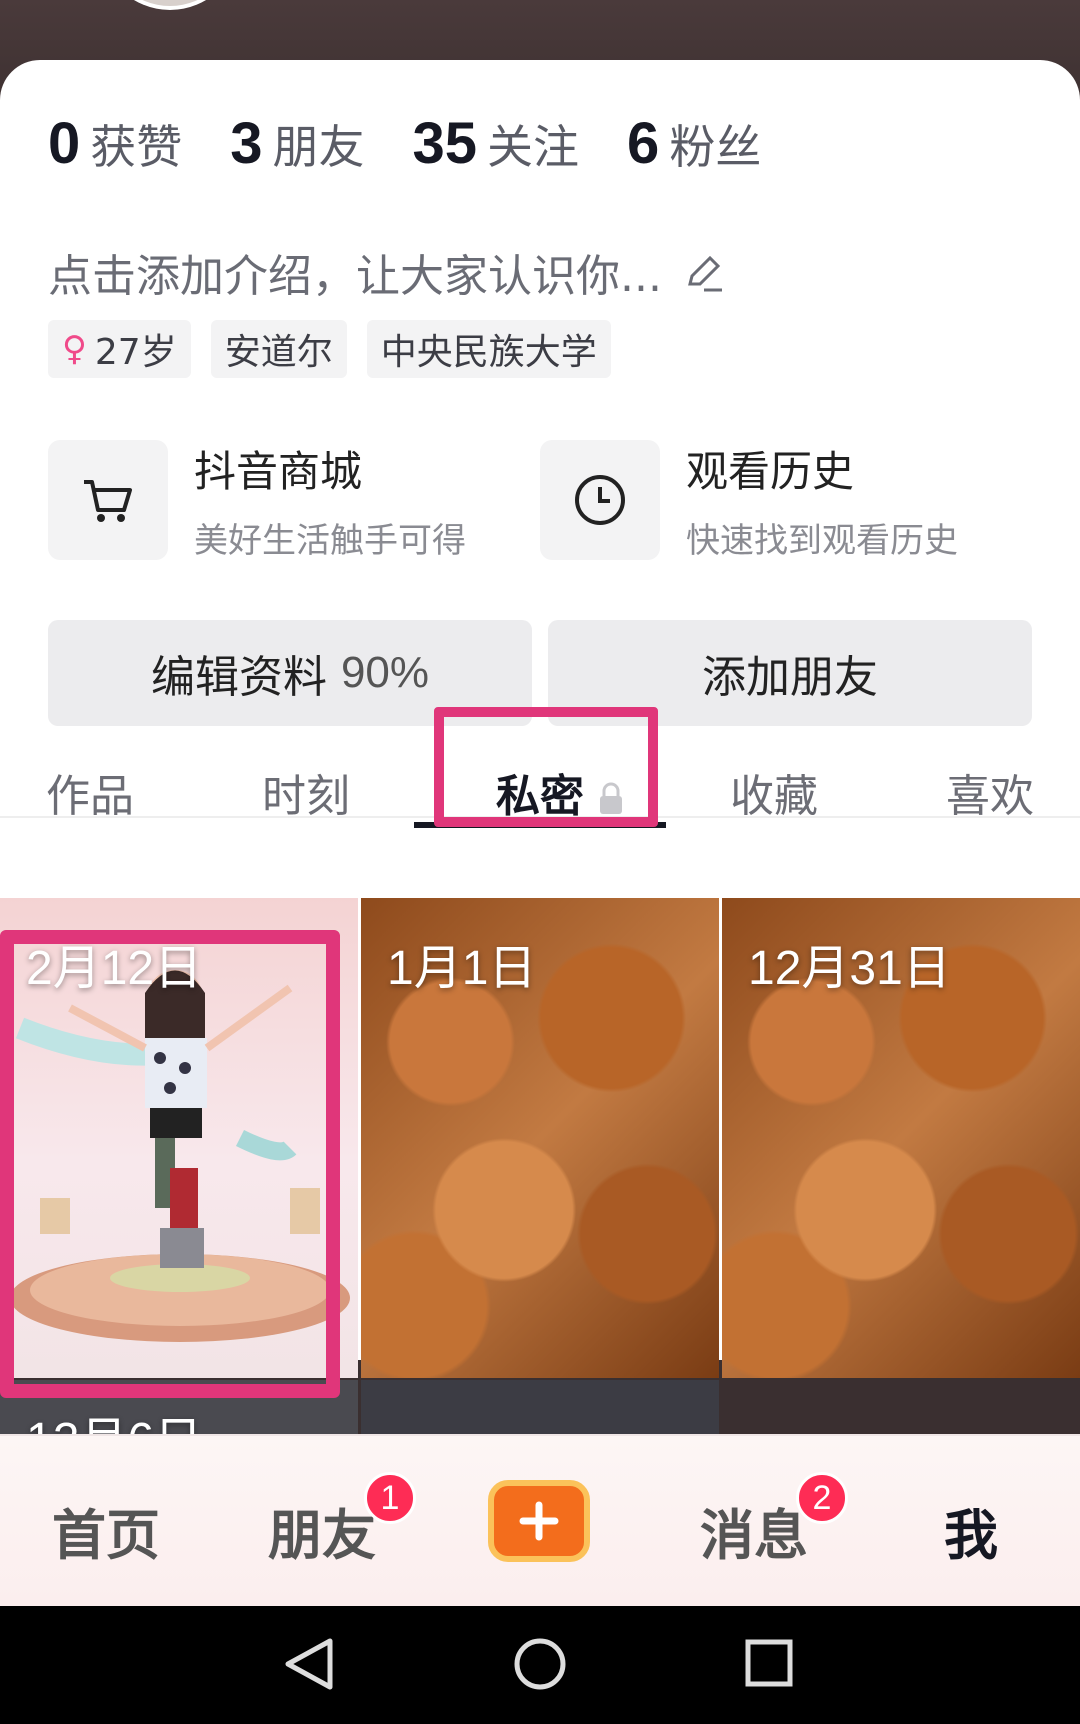  I want to click on stat-number: 6, so click(643, 143).